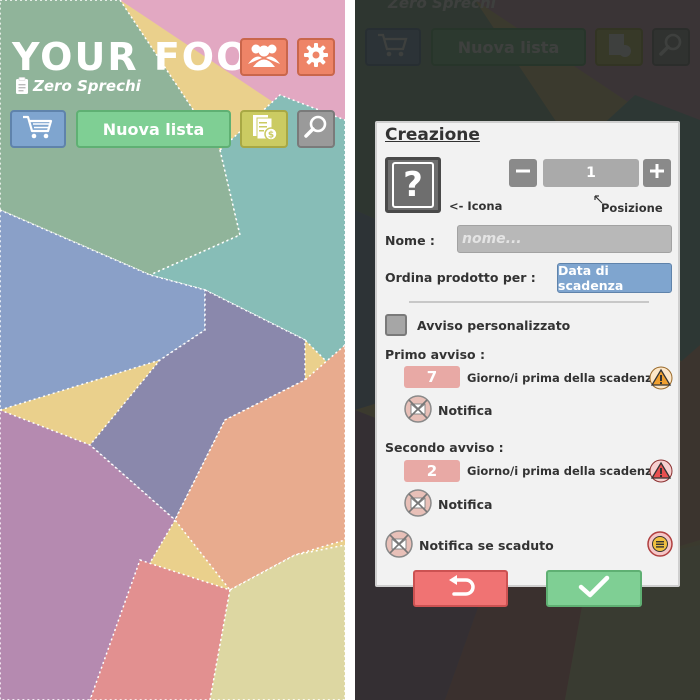  I want to click on minus-icon, so click(523, 173).